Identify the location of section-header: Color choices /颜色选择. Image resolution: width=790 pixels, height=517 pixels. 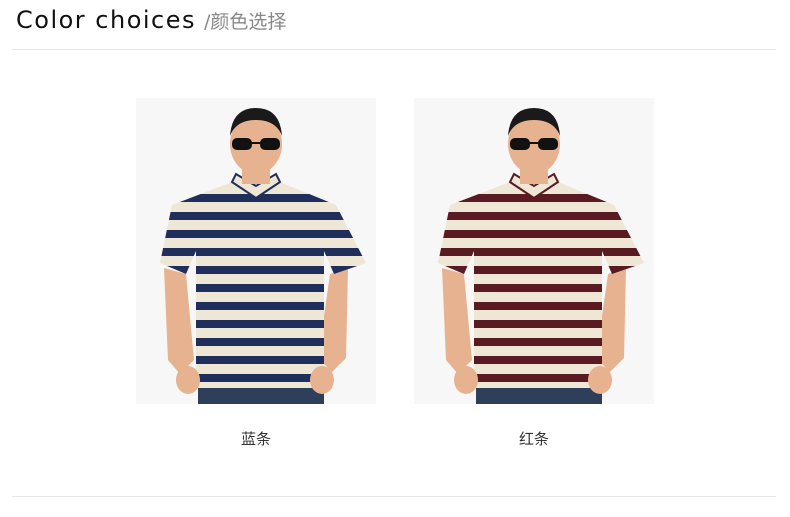
(151, 24).